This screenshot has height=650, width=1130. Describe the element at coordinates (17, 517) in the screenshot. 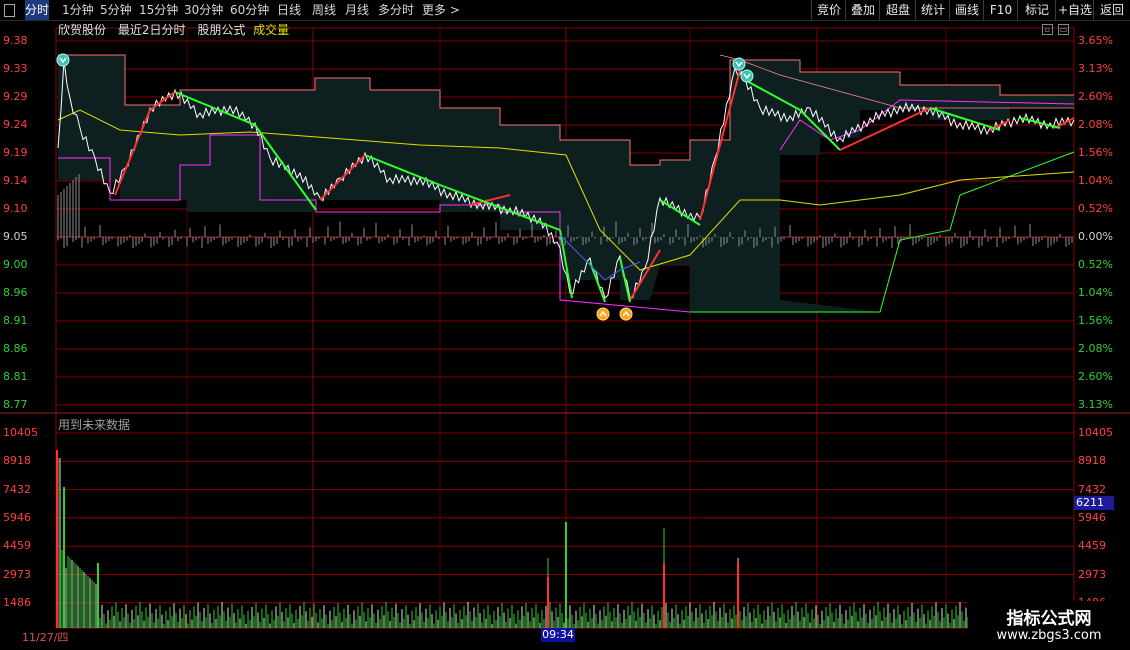

I see `volume-label-3: 5946` at that location.